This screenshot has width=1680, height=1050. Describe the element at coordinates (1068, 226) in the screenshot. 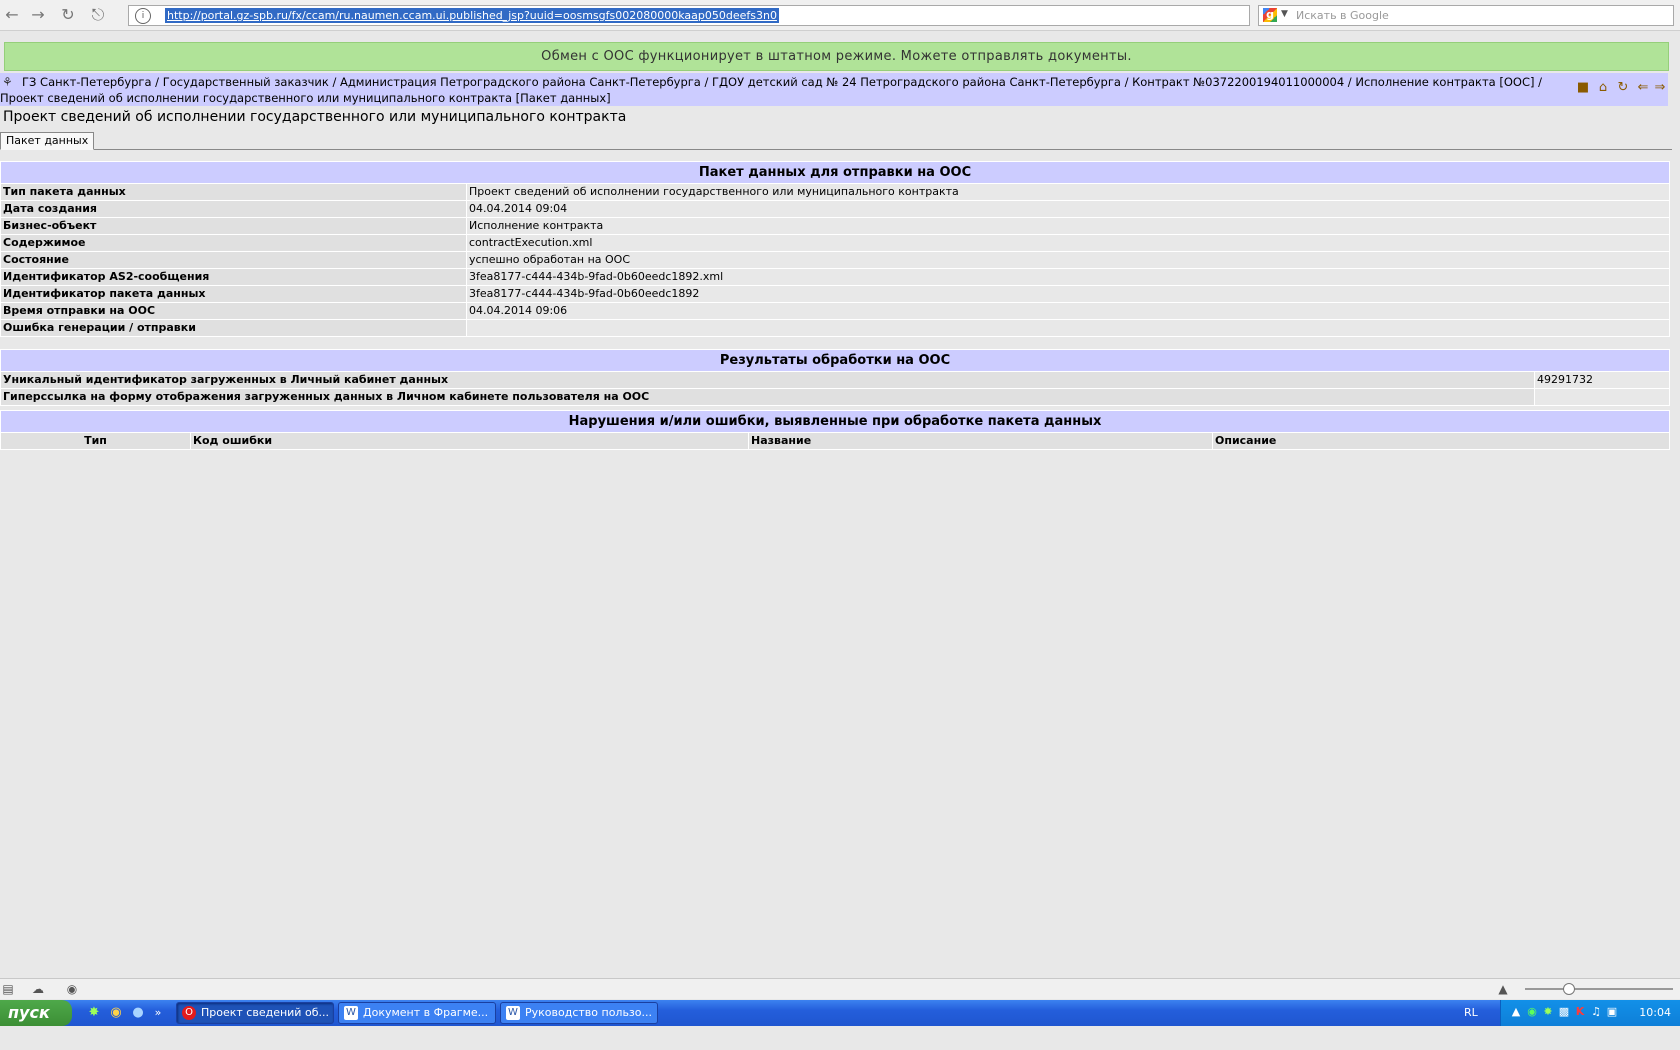

I see `field-value: Исполнение контракта` at that location.